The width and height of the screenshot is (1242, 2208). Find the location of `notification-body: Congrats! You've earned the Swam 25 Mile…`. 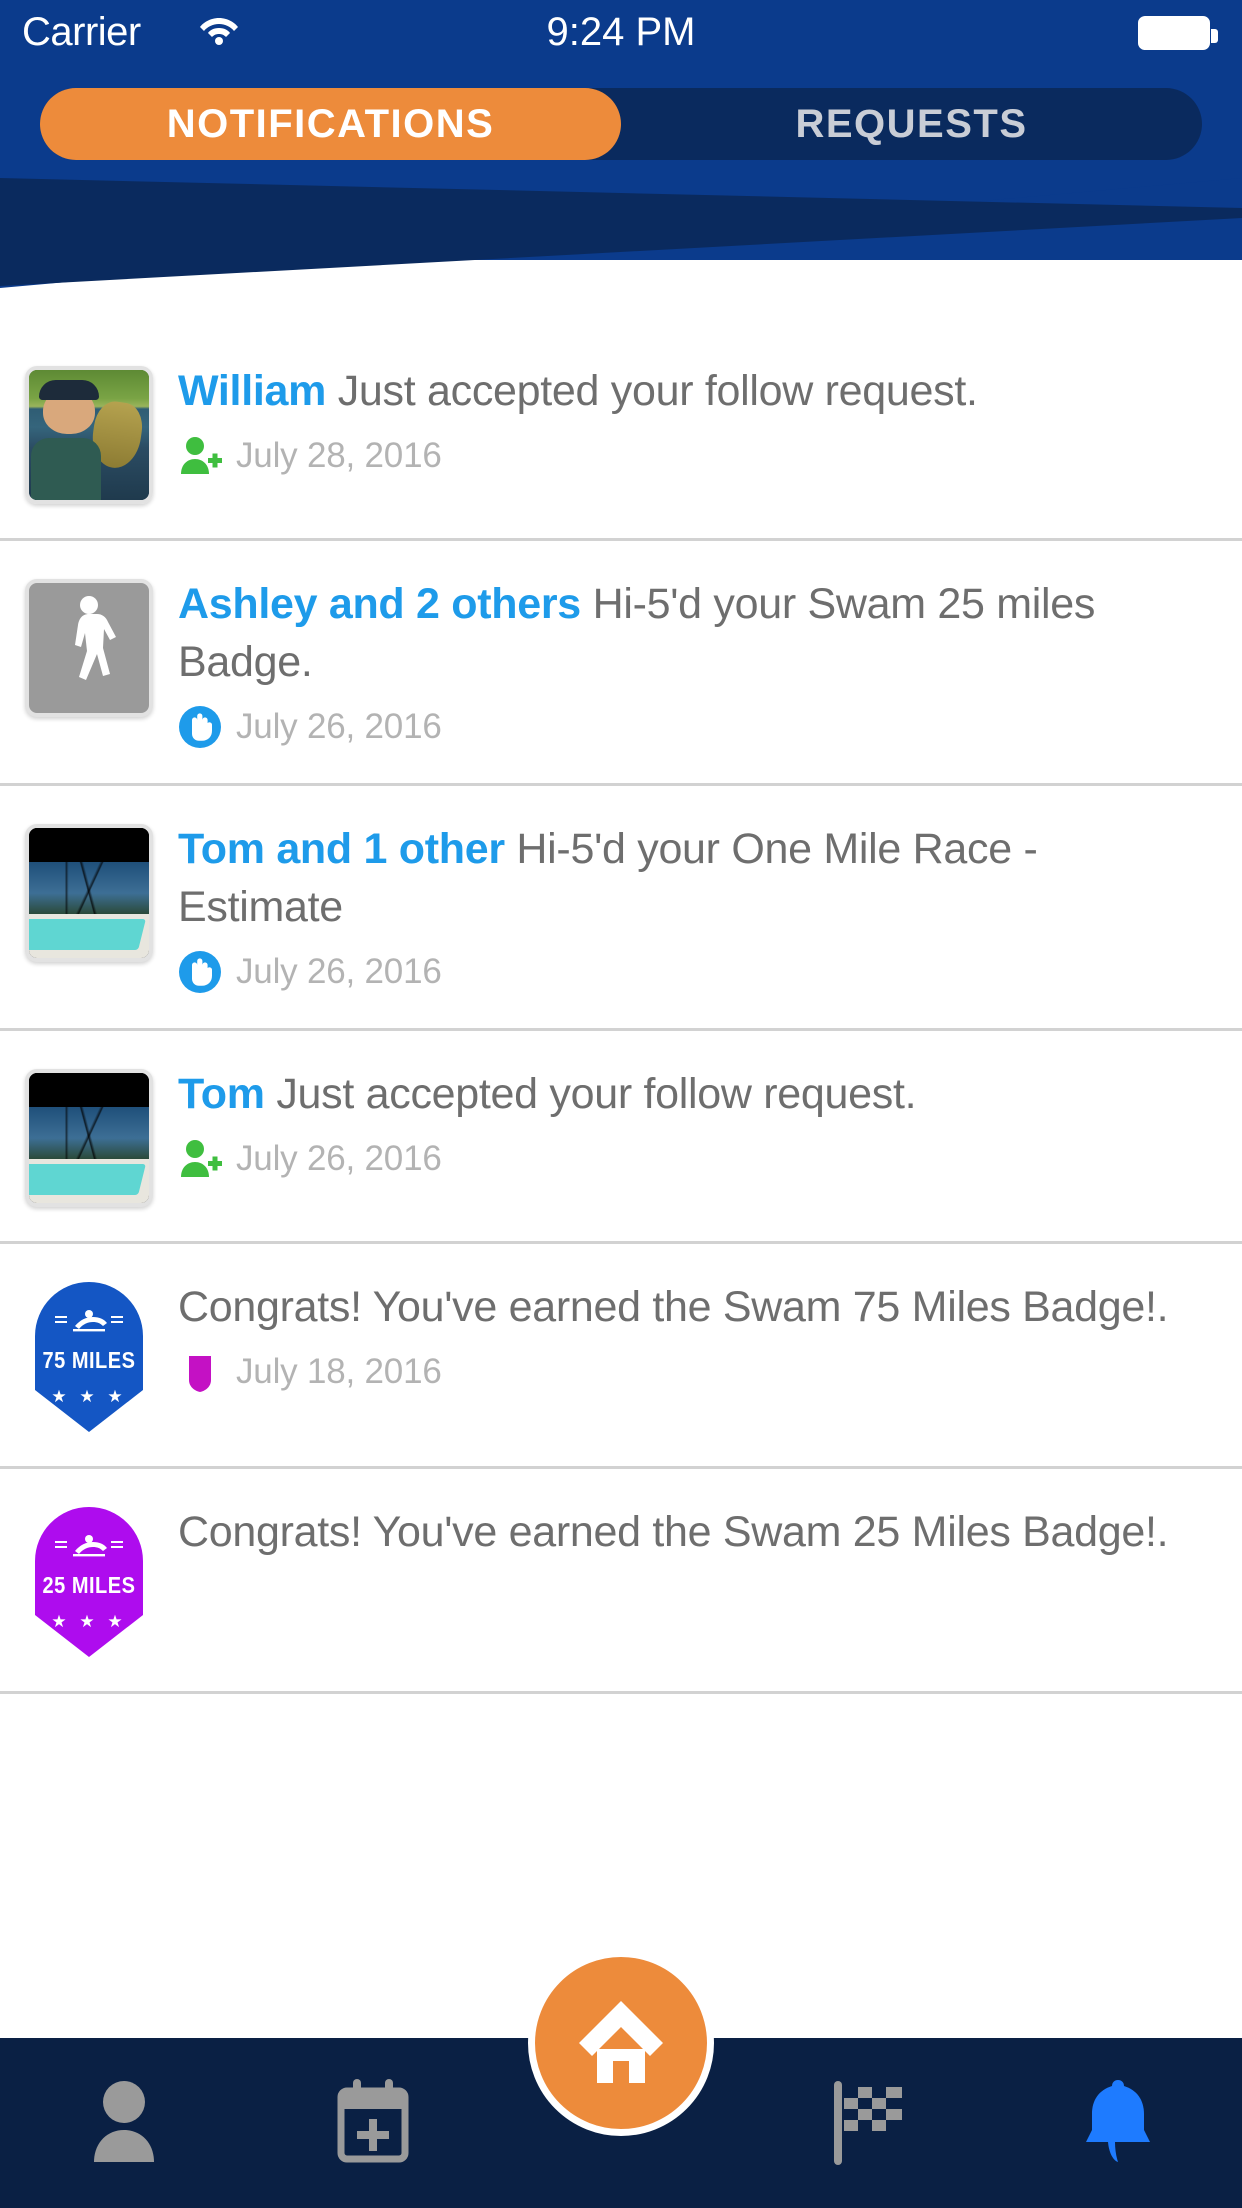

notification-body: Congrats! You've earned the Swam 25 Mile… is located at coordinates (710, 1580).